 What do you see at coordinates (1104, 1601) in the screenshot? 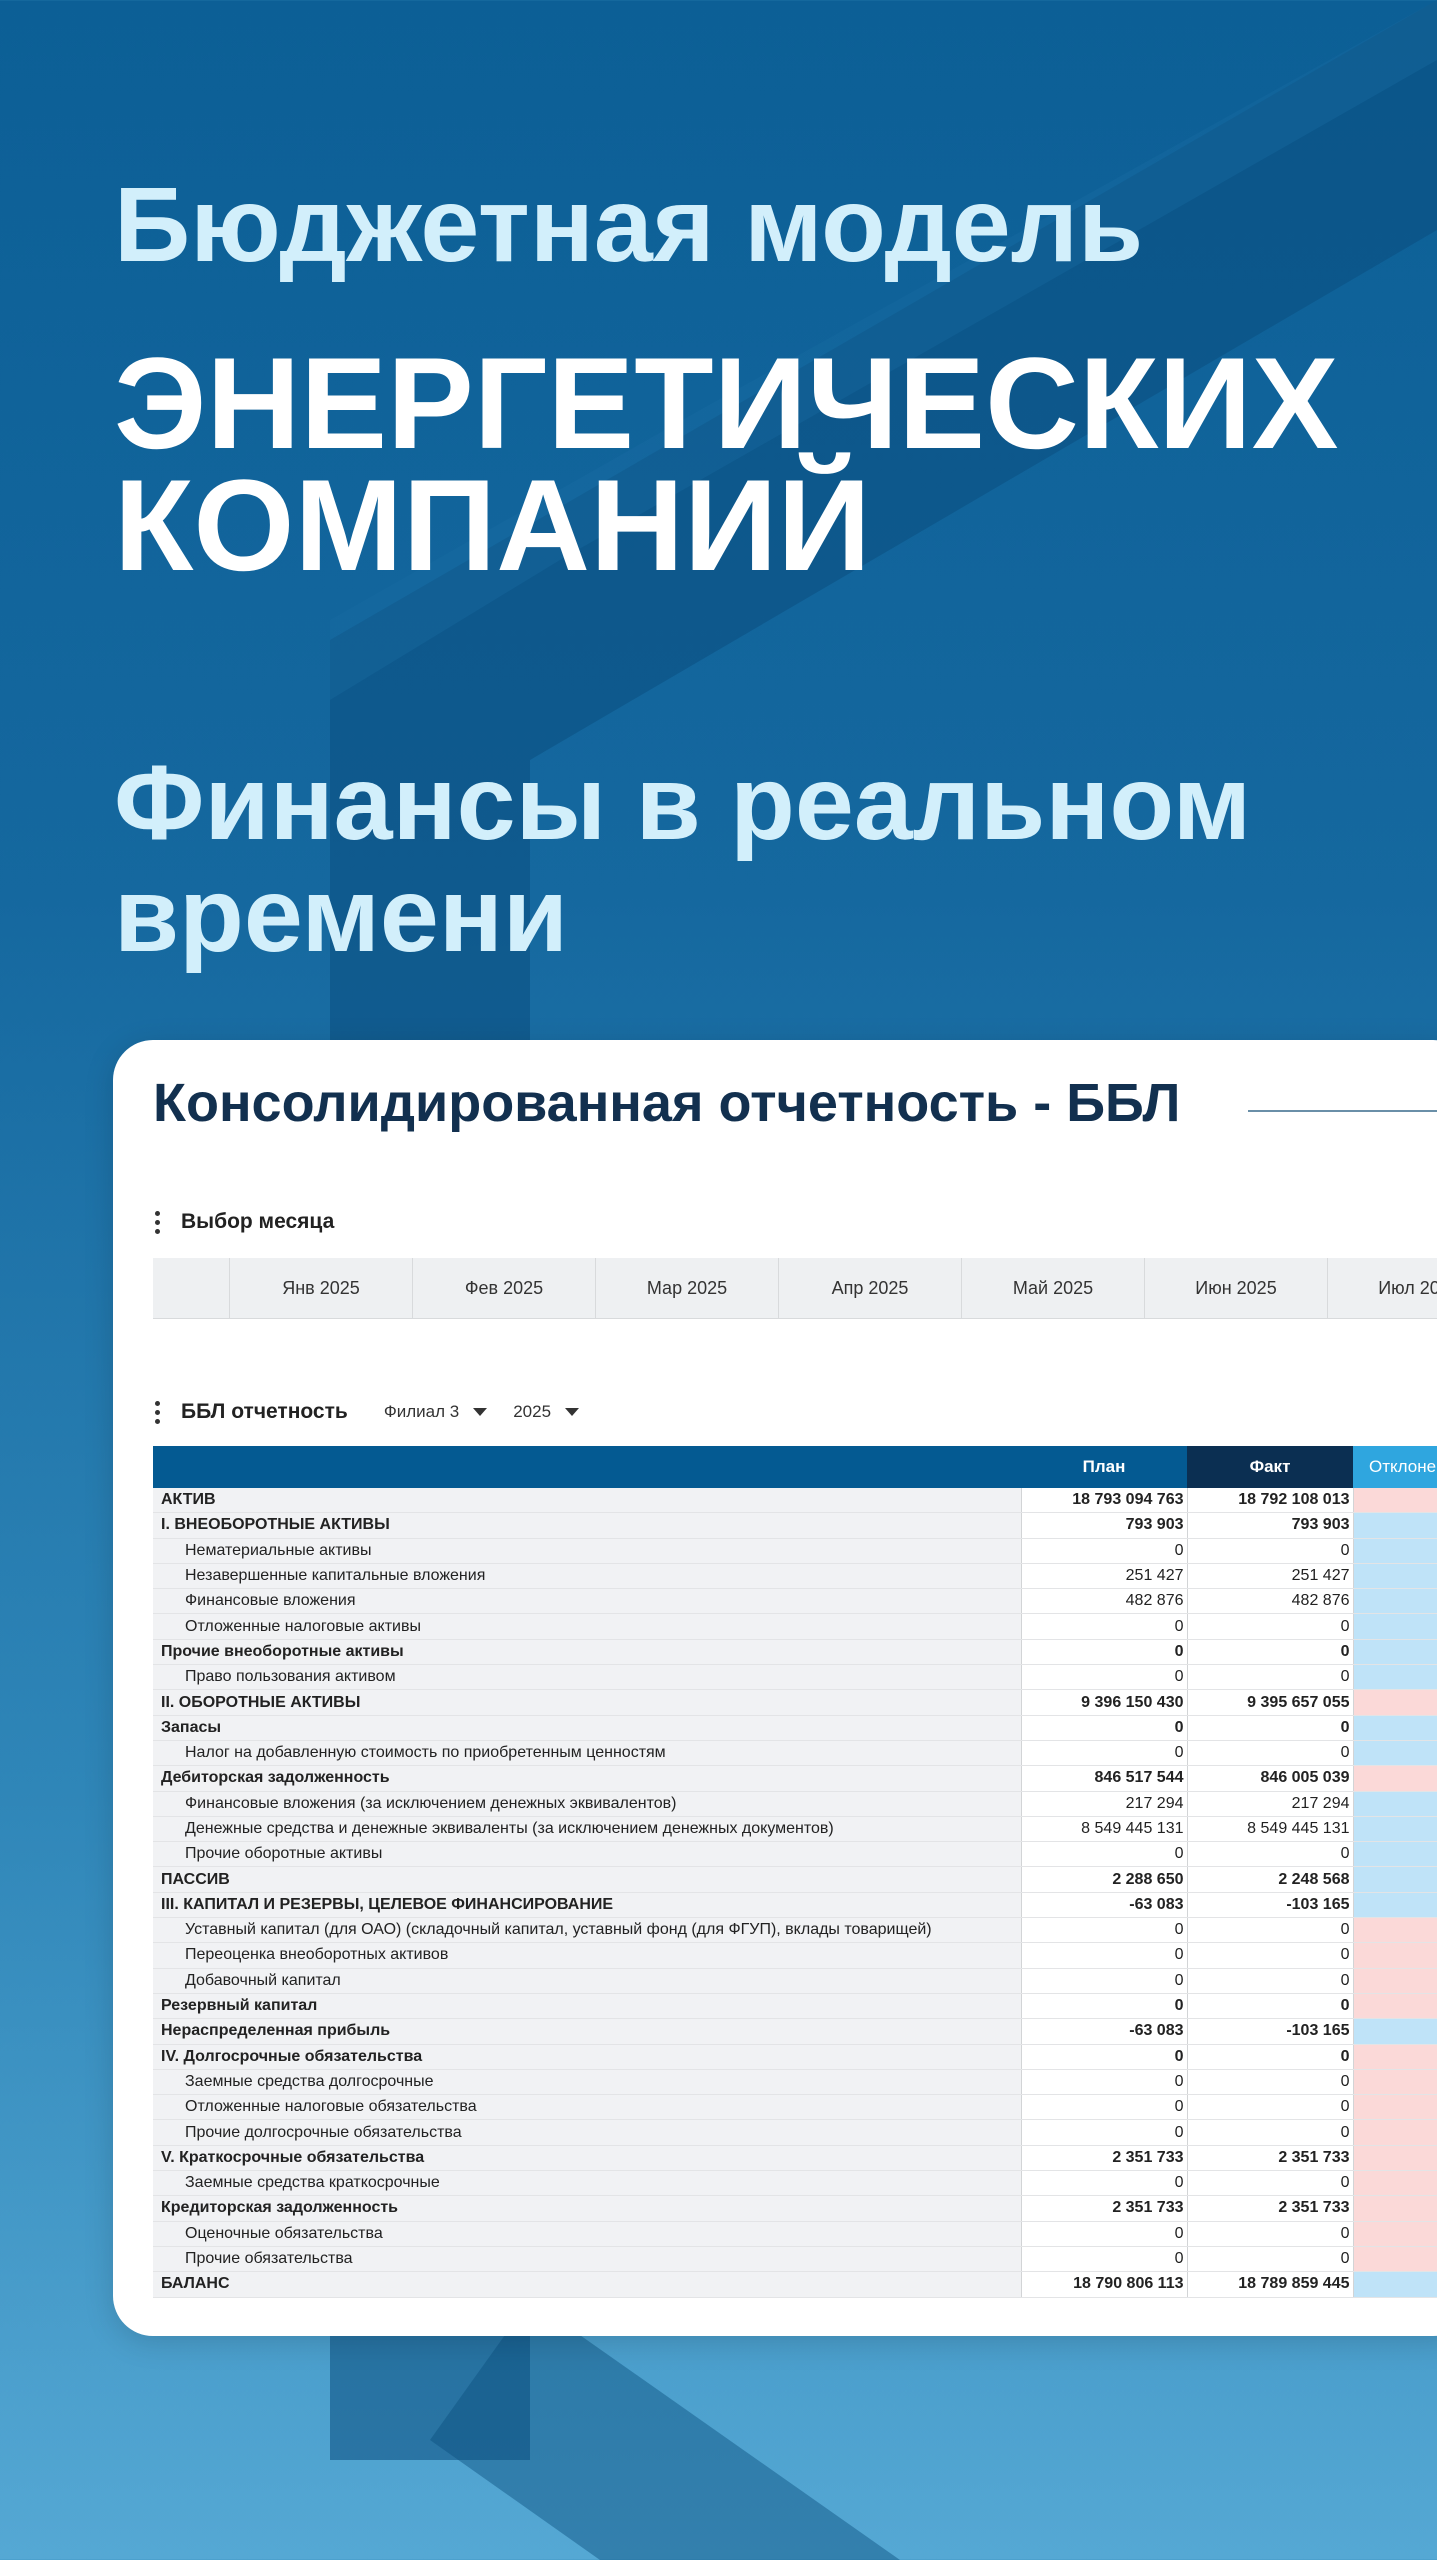
I see `row-plan-value: 482 876` at bounding box center [1104, 1601].